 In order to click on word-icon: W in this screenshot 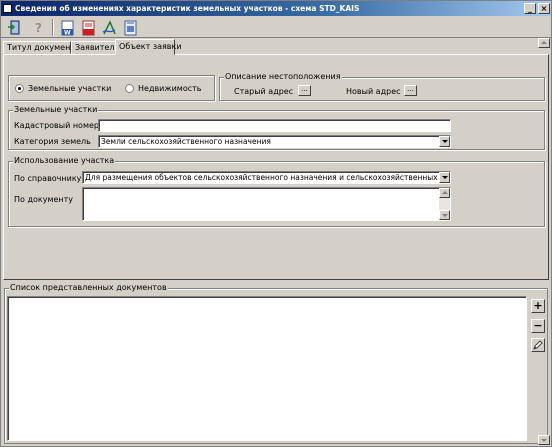, I will do `click(67, 27)`.